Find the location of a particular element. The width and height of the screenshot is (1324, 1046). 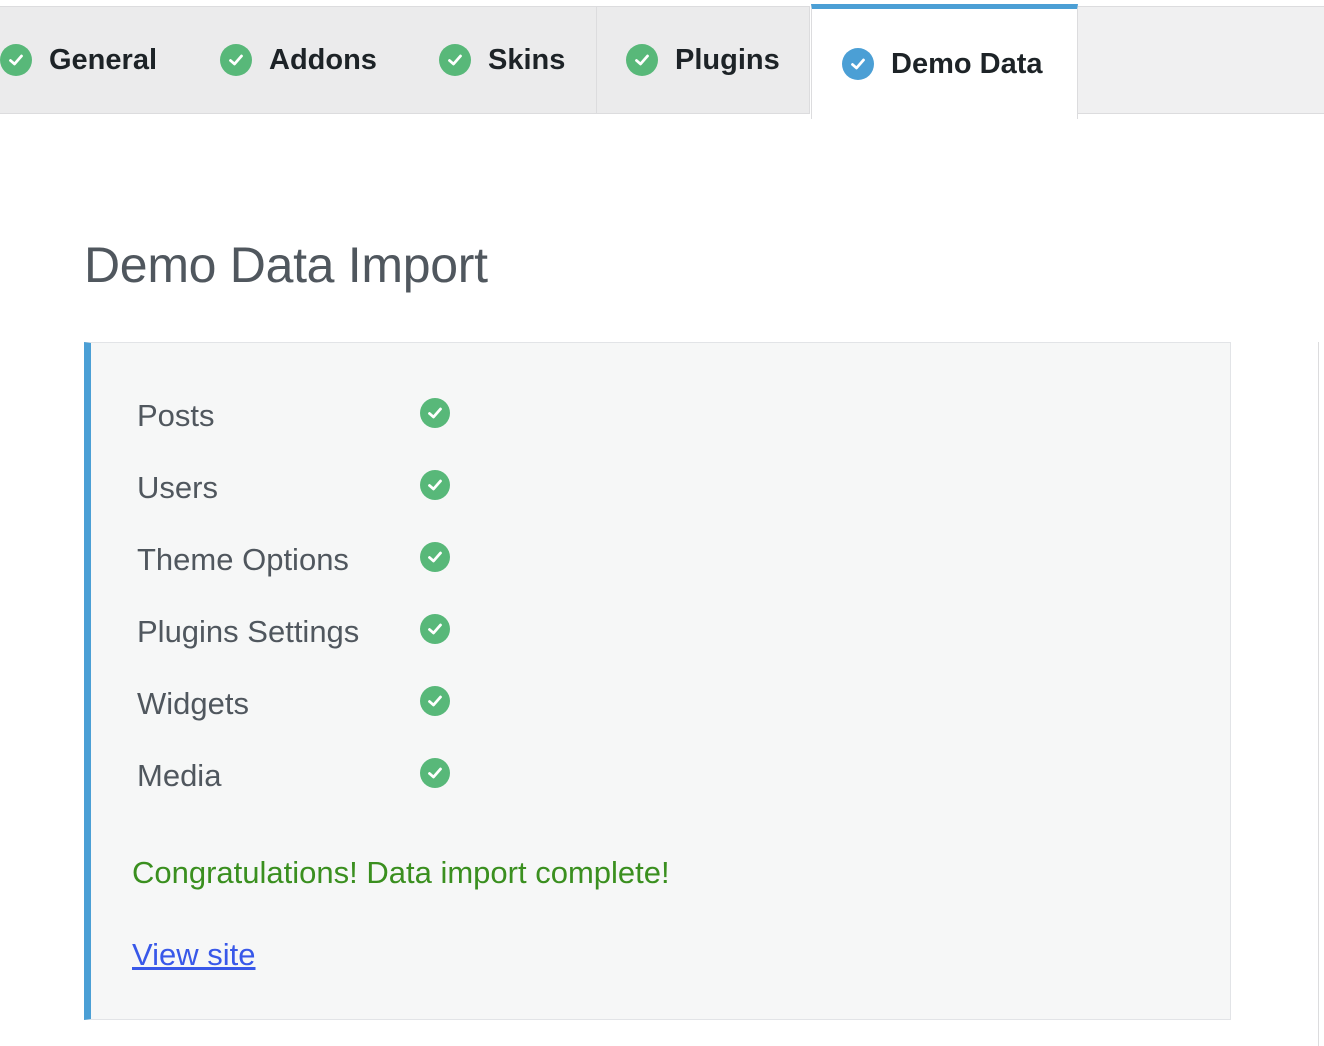

import-item-label: Theme Options is located at coordinates (243, 559).